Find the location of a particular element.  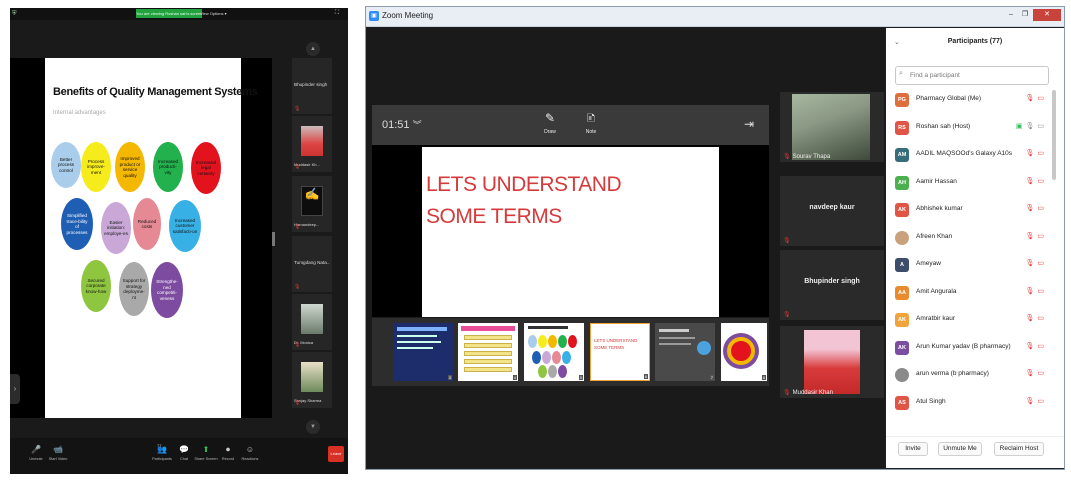

participant-tile: Bhupinder singh 🎙 is located at coordinates (312, 86).